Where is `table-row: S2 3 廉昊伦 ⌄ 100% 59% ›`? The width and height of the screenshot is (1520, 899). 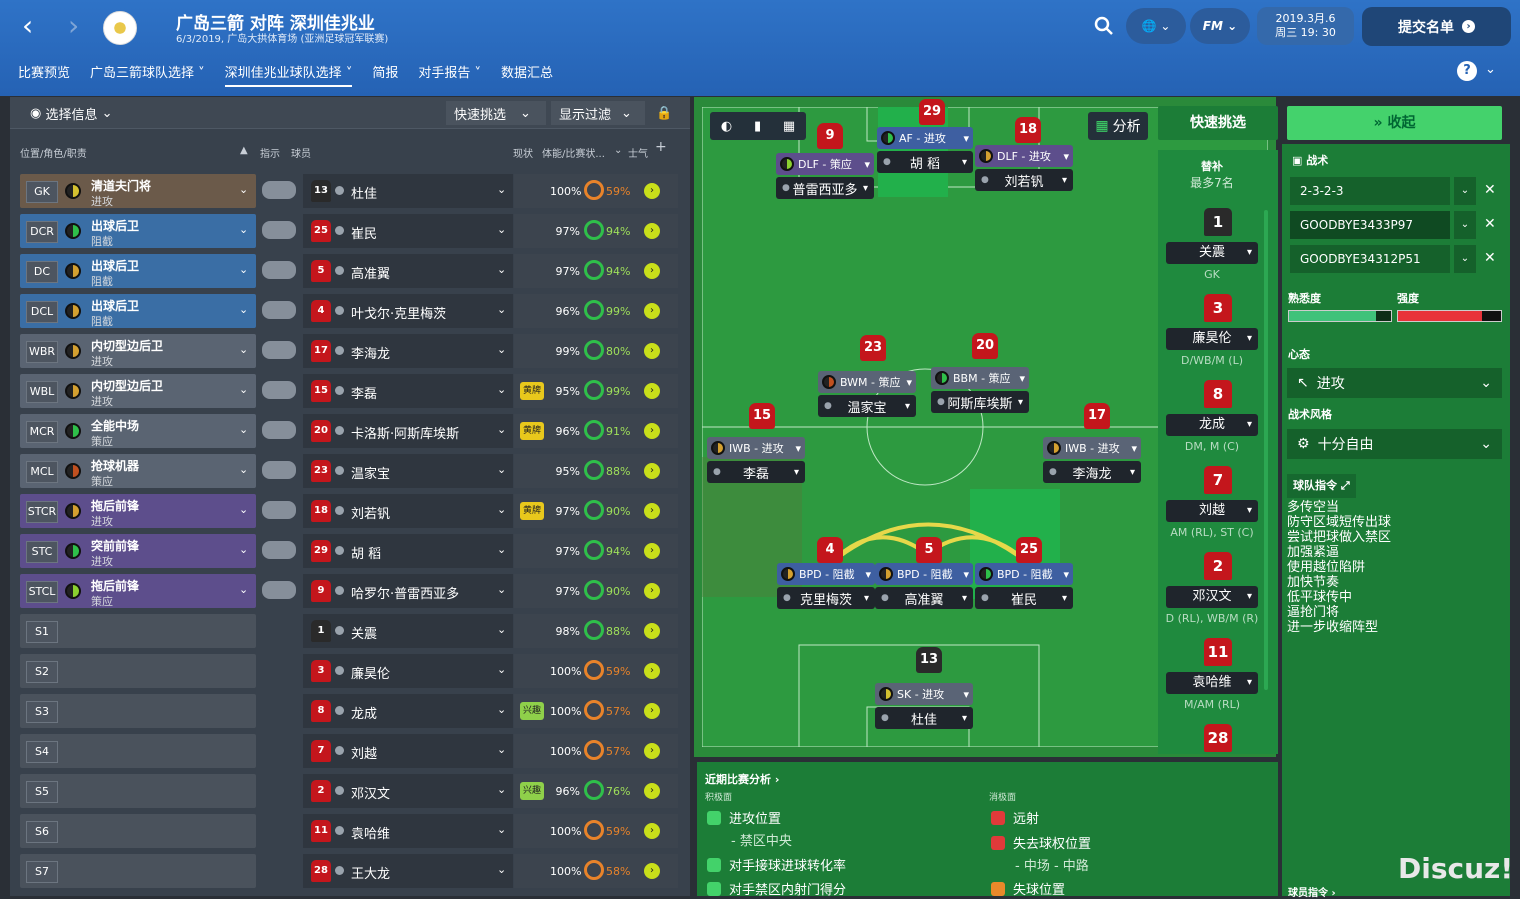 table-row: S2 3 廉昊伦 ⌄ 100% 59% › is located at coordinates (349, 671).